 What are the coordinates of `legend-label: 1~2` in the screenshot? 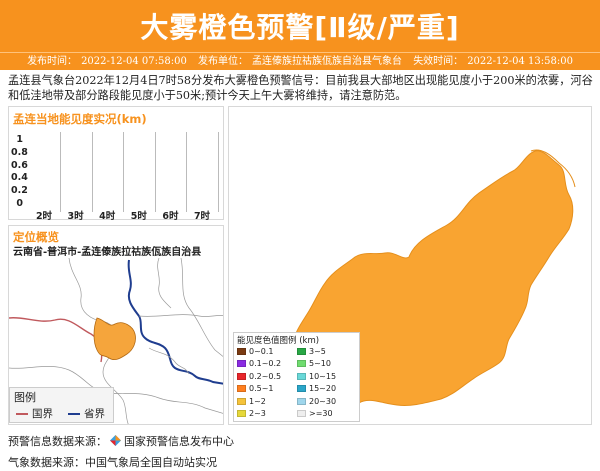 It's located at (257, 401).